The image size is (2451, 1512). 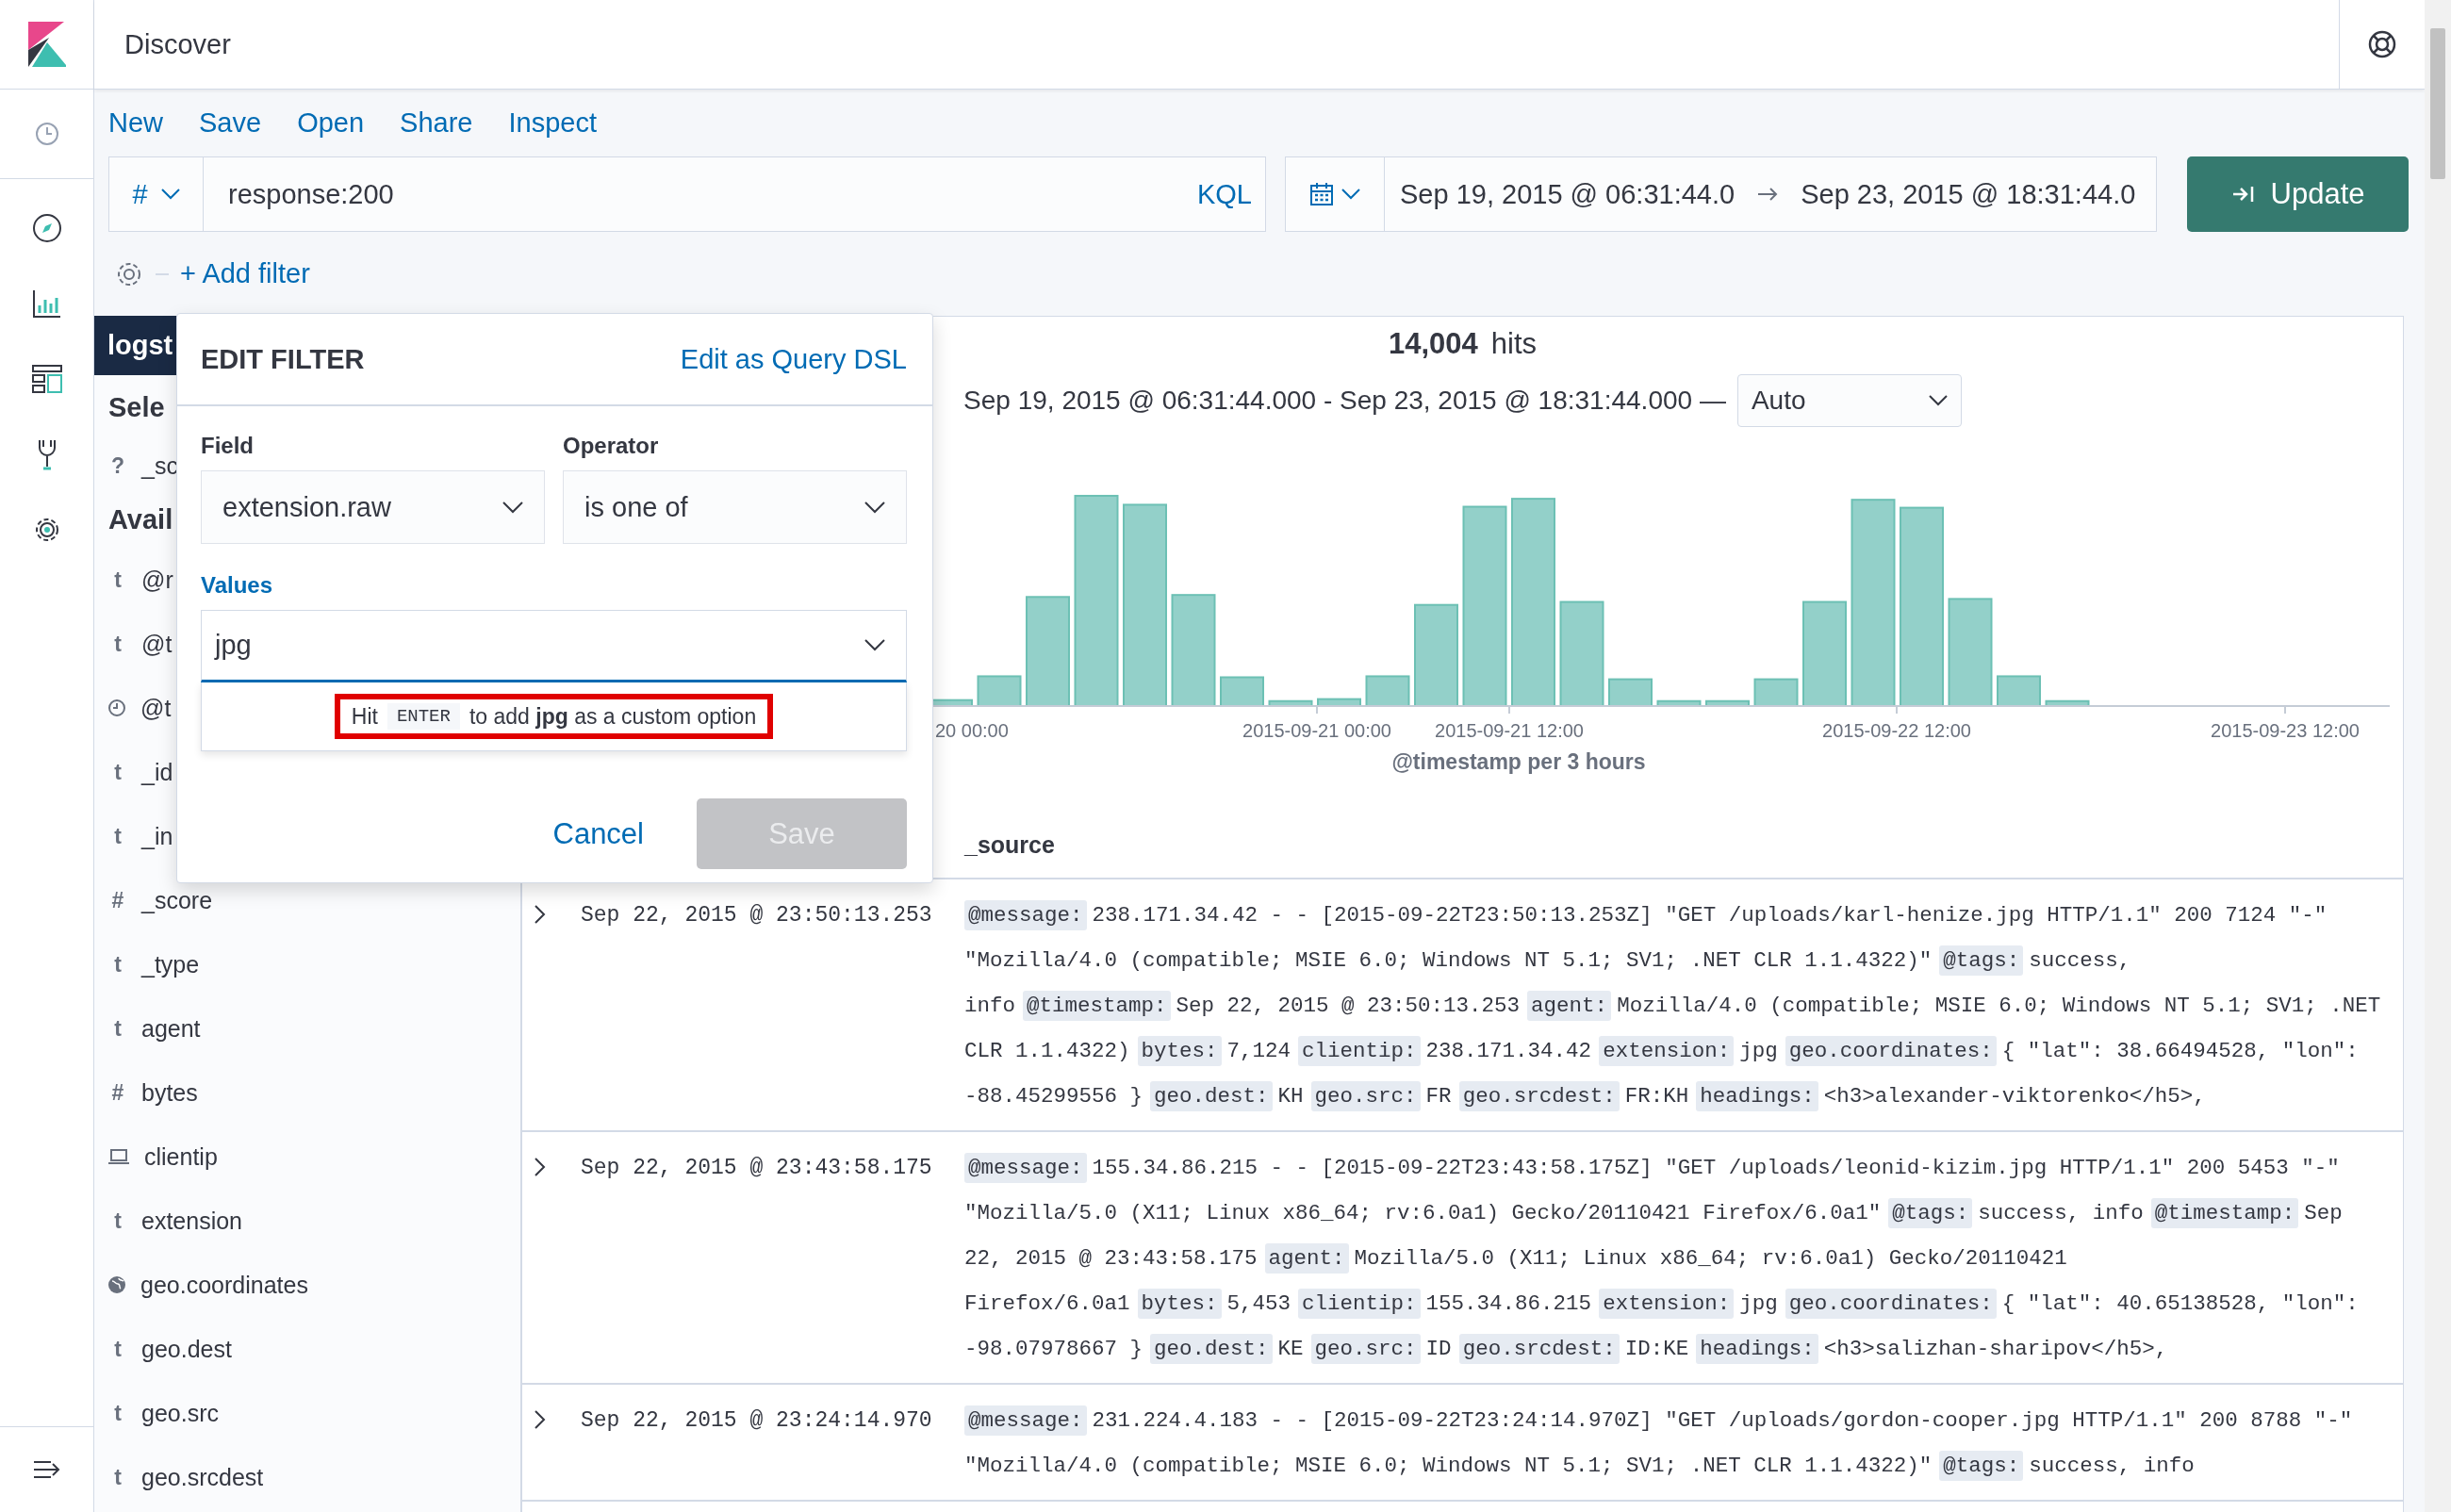 What do you see at coordinates (136, 407) in the screenshot?
I see `section-heading: Sele` at bounding box center [136, 407].